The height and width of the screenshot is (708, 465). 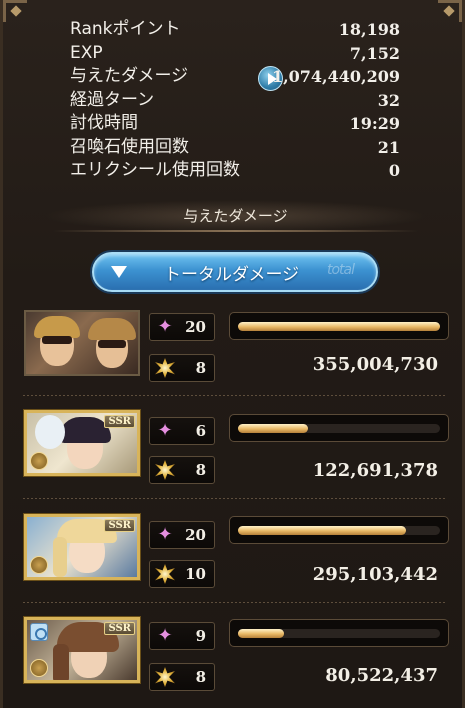 What do you see at coordinates (369, 29) in the screenshot?
I see `stat-value: 18,198` at bounding box center [369, 29].